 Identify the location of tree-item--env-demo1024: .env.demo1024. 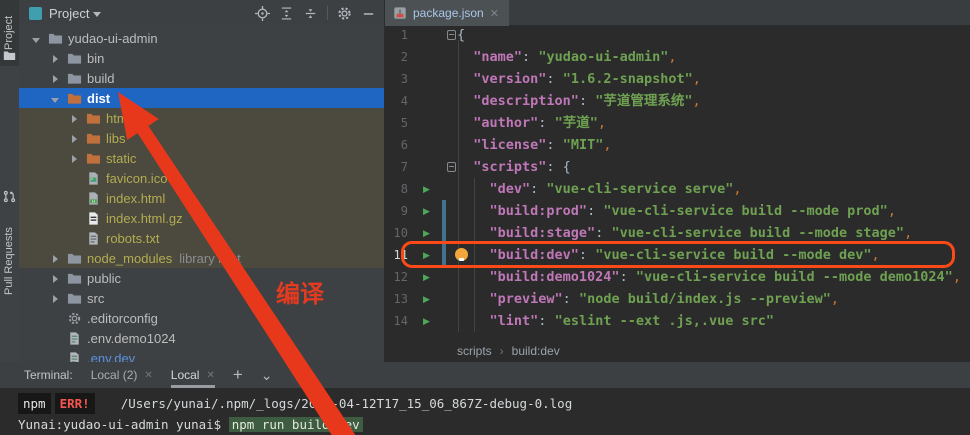
(201, 338).